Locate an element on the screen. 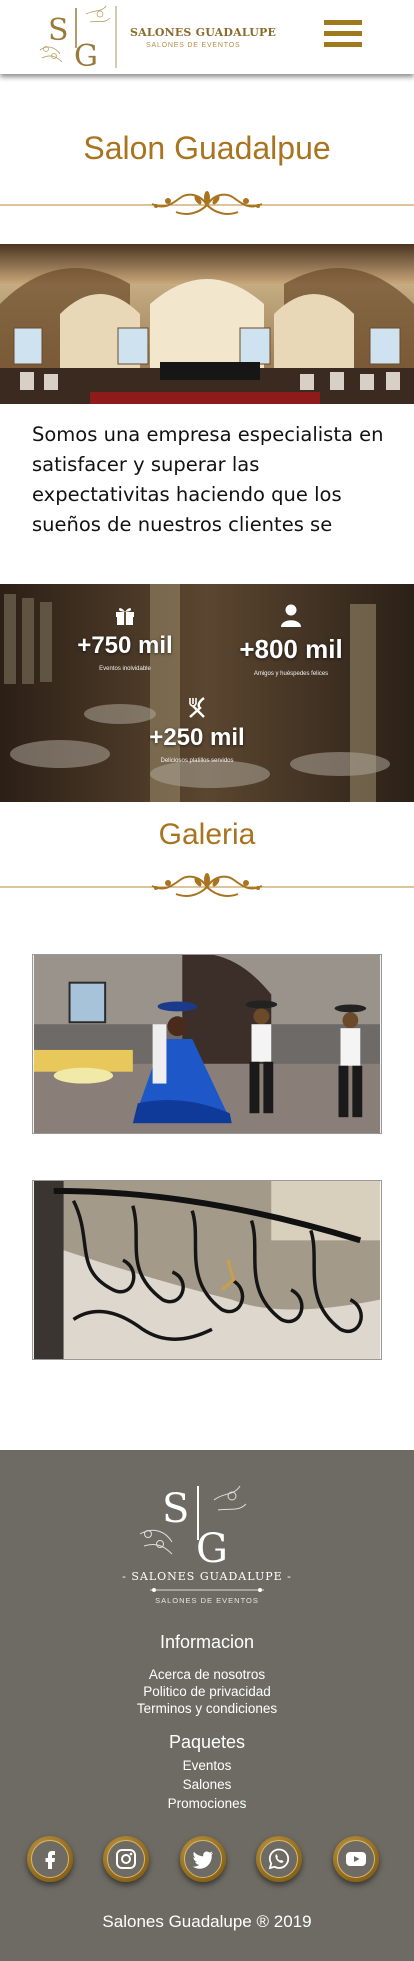  gift-icon is located at coordinates (125, 616).